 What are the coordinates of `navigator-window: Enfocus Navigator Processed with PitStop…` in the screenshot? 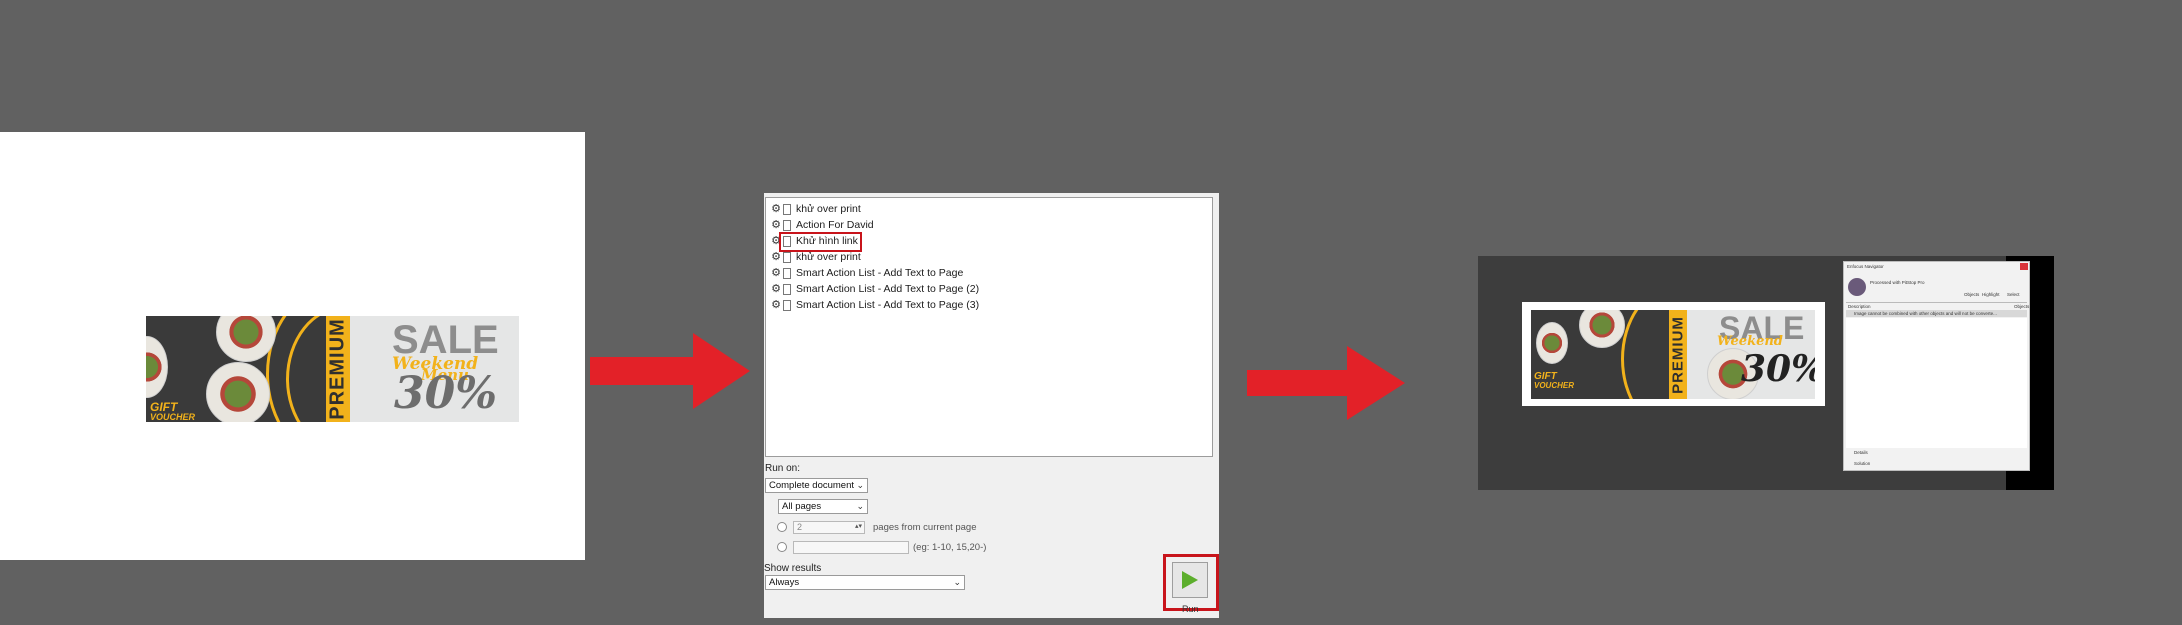 It's located at (1936, 366).